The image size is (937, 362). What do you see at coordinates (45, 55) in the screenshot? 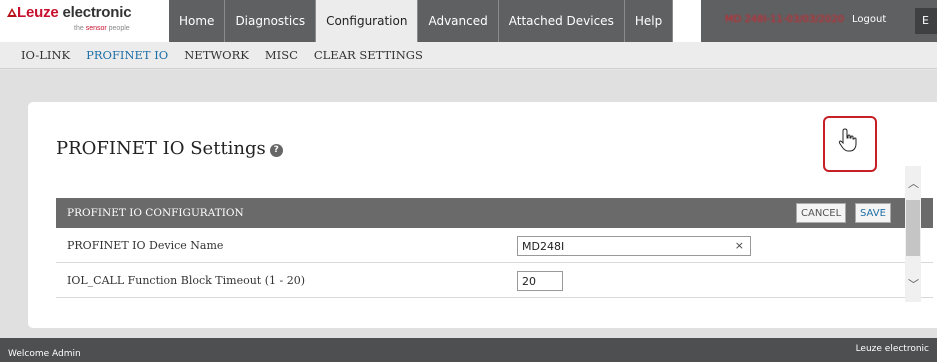
I see `subnav-io-link: IO-LINK` at bounding box center [45, 55].